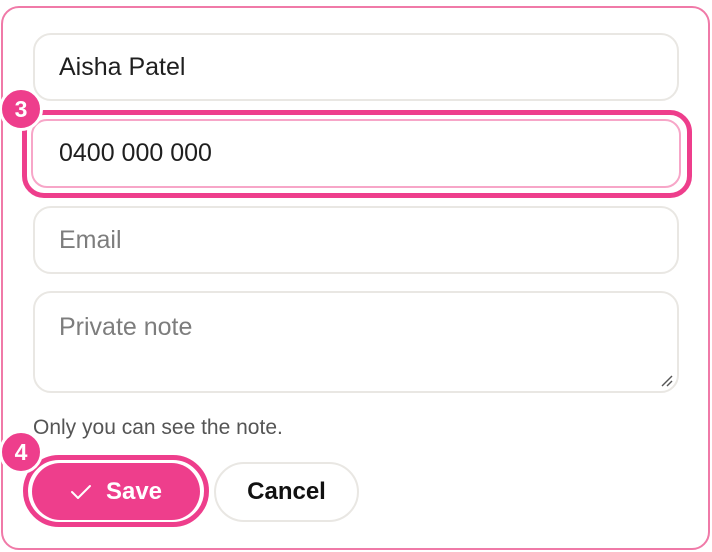 The image size is (712, 552). Describe the element at coordinates (356, 153) in the screenshot. I see `phone-field: 0400 000 000` at that location.